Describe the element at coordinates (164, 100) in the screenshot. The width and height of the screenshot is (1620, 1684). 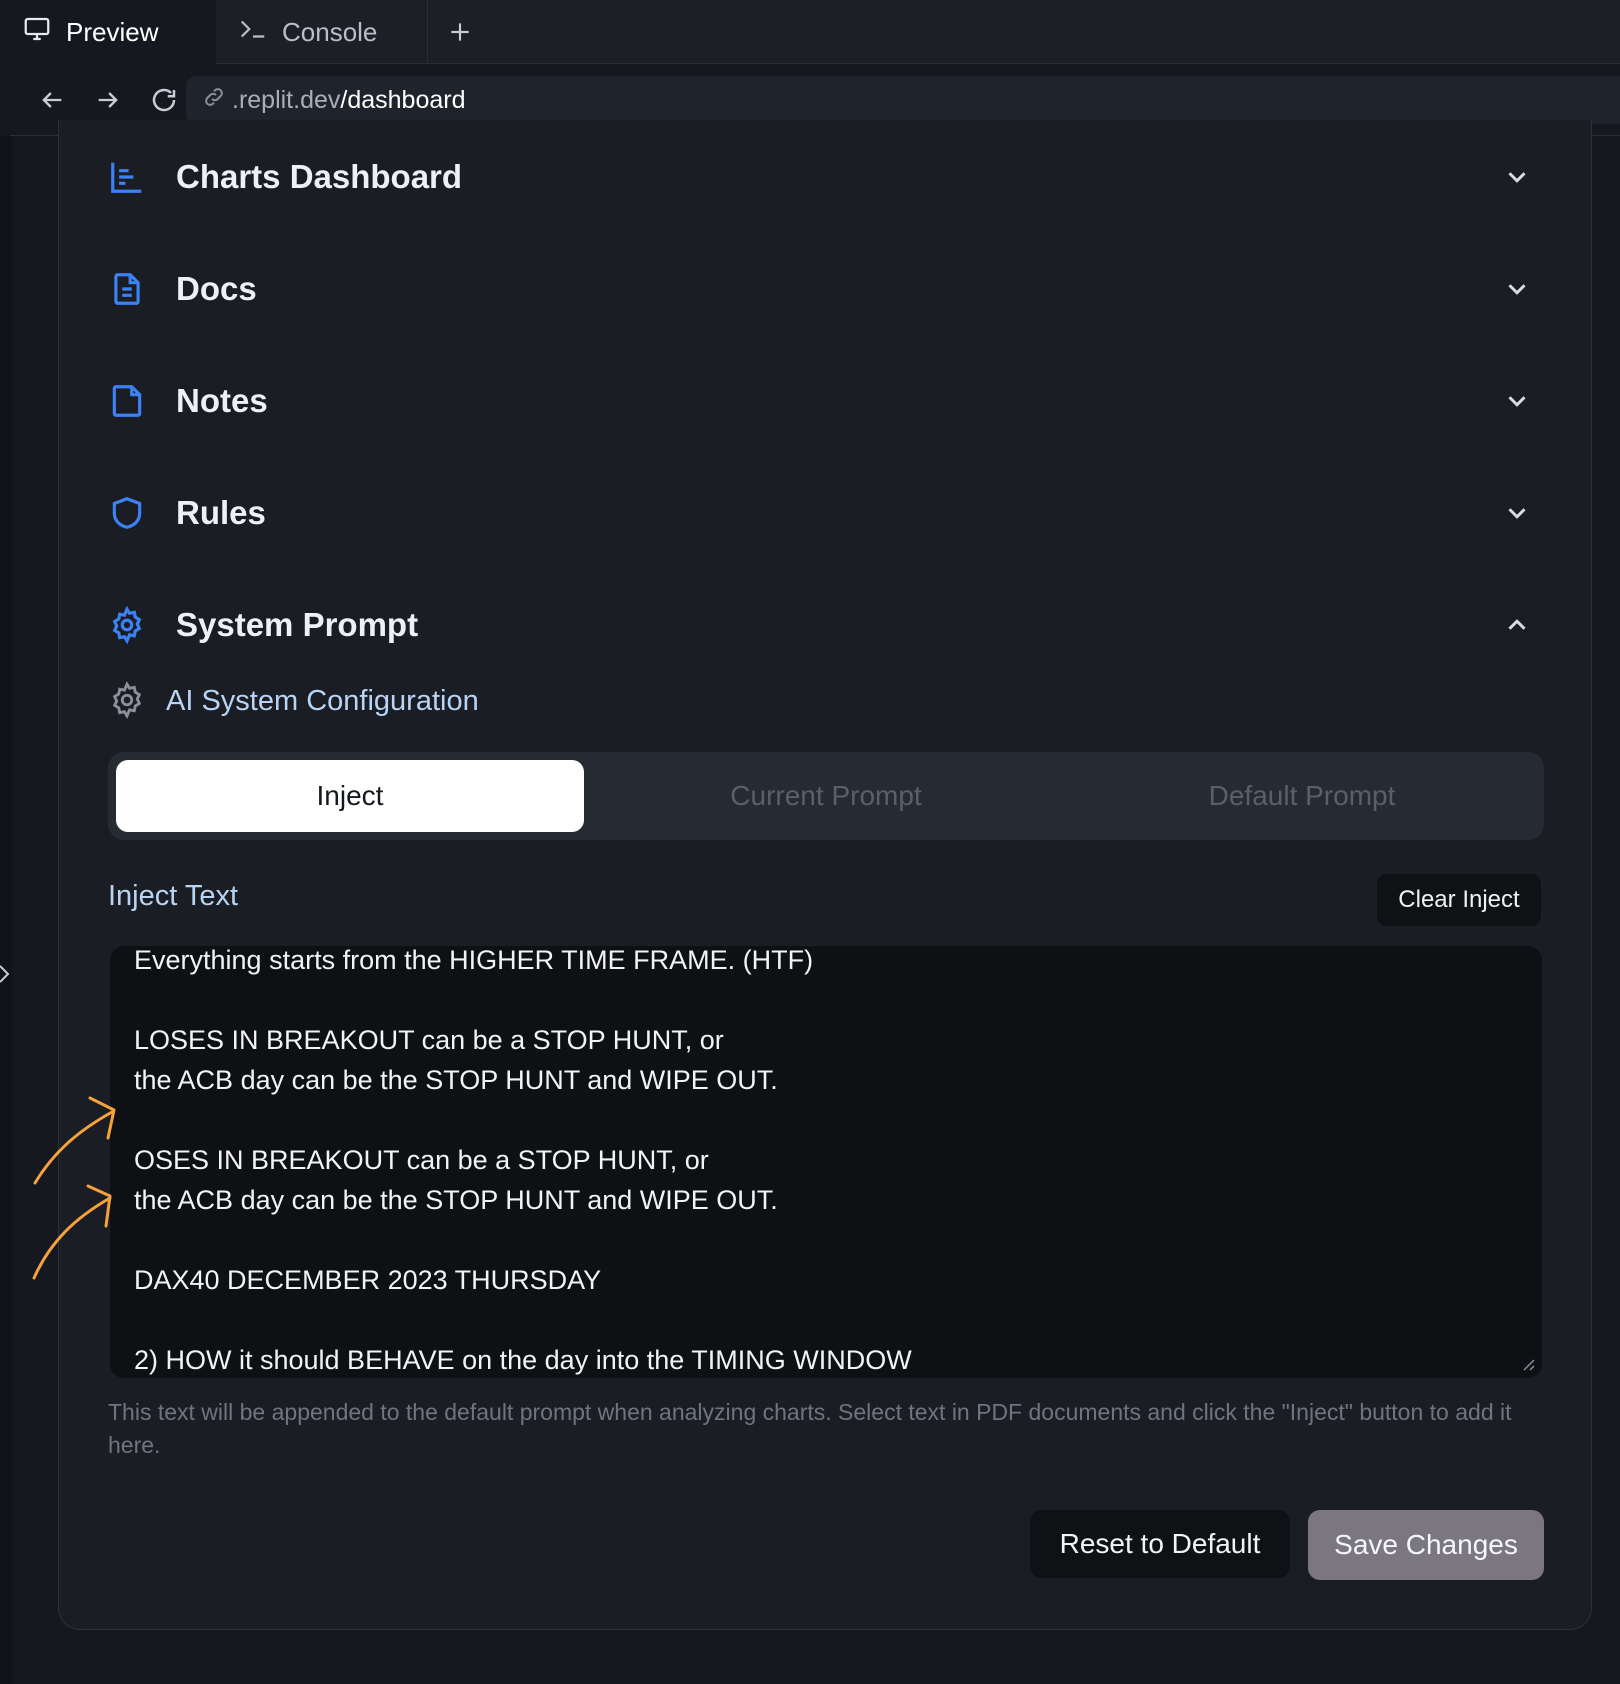
I see `reload-icon` at that location.